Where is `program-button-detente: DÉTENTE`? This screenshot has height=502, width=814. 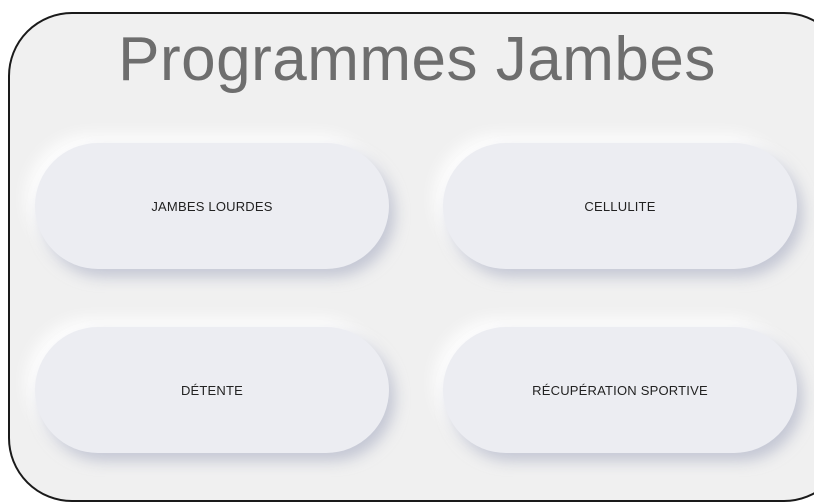 program-button-detente: DÉTENTE is located at coordinates (212, 390).